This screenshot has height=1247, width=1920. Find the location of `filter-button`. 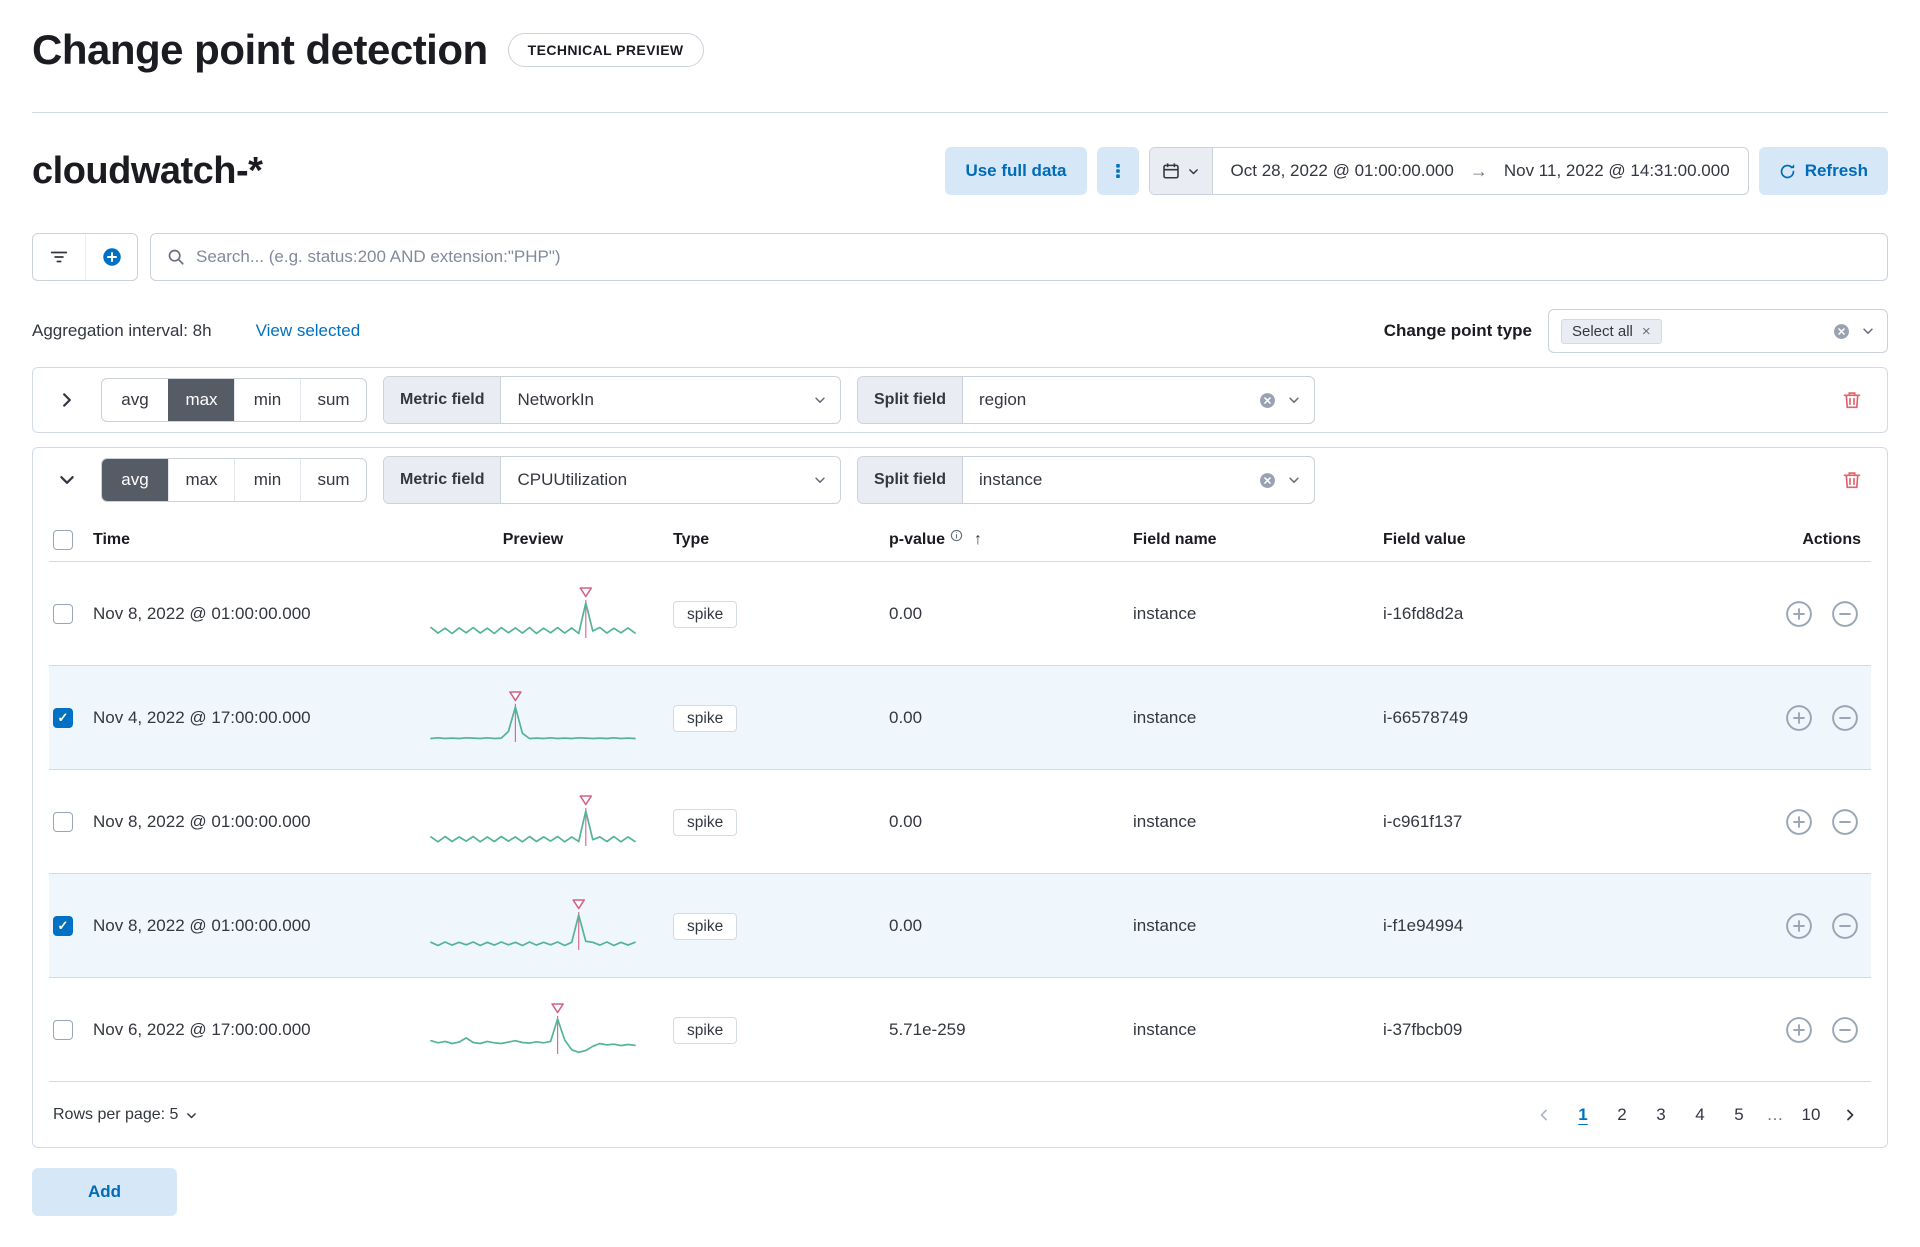

filter-button is located at coordinates (59, 257).